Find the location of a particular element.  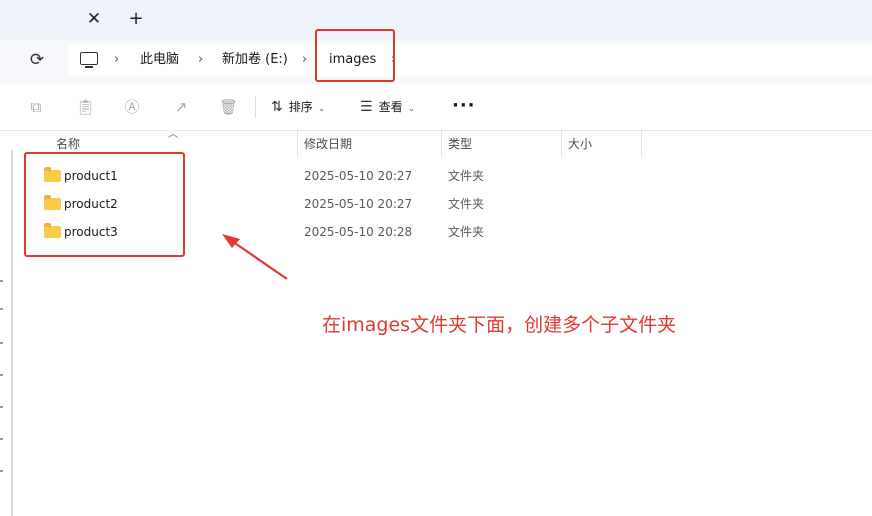

sort-button: ⇅ 排序 ⌄ is located at coordinates (298, 107).